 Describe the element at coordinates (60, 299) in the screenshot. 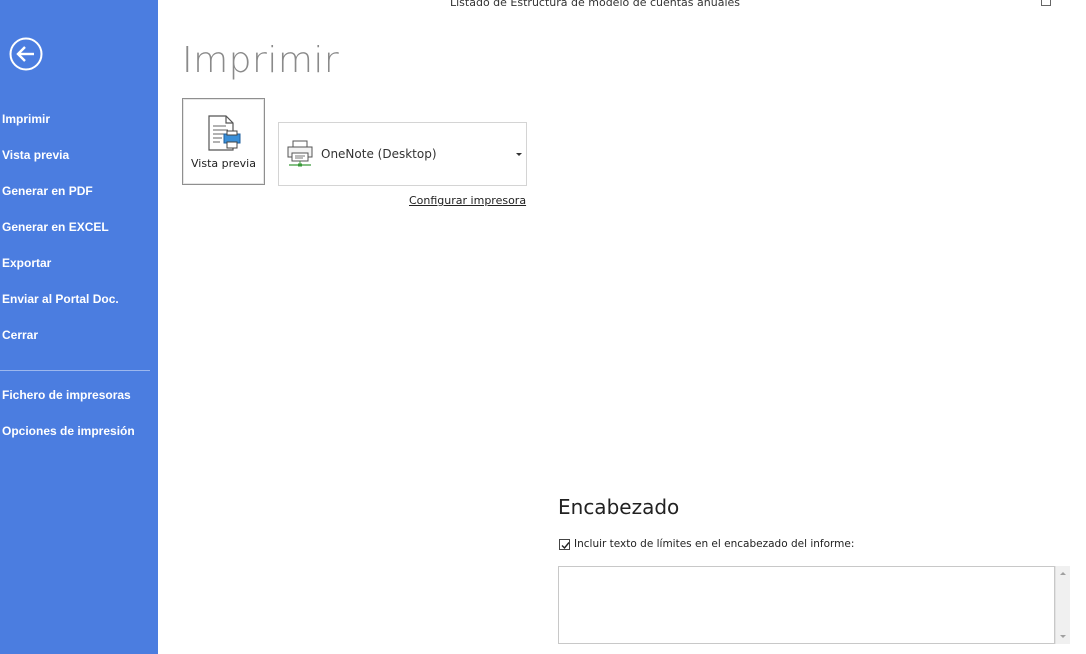

I see `sidebar-item-enviar-portal: Enviar al Portal Doc.` at that location.